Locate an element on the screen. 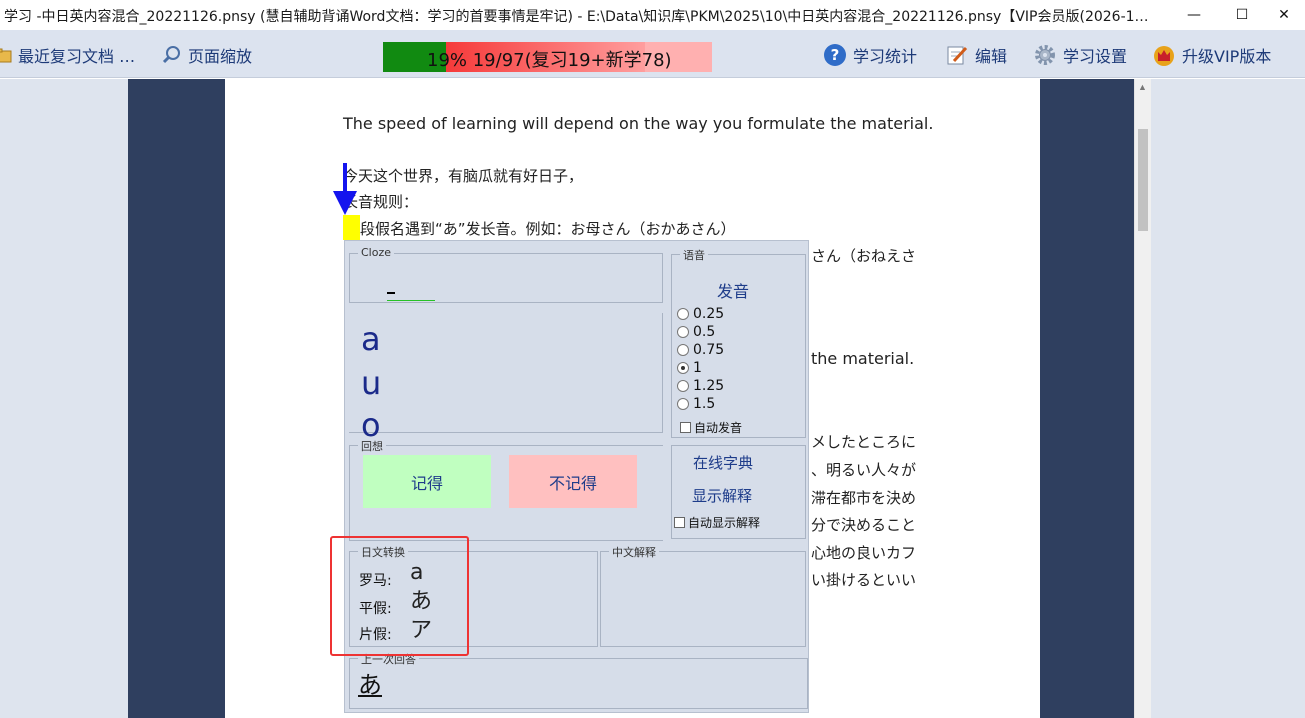 Image resolution: width=1305 pixels, height=718 pixels. show-explain-link: 显示解释 is located at coordinates (722, 495).